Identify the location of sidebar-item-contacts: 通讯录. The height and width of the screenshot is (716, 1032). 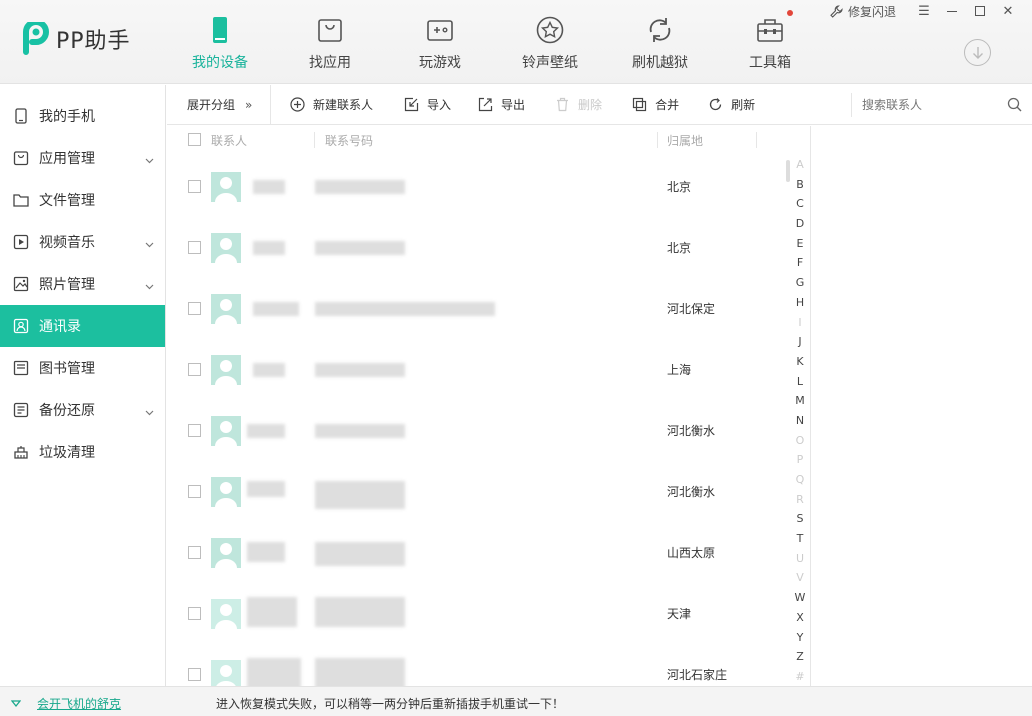
(82, 326).